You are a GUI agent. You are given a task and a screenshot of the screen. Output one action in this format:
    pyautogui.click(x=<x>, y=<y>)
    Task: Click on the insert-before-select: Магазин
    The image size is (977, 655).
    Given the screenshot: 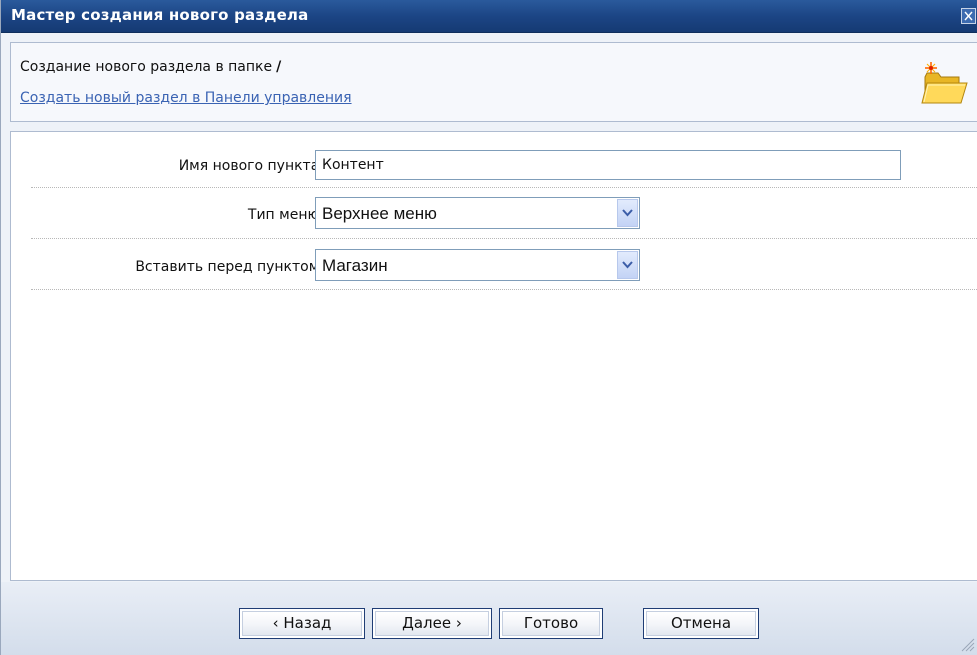 What is the action you would take?
    pyautogui.click(x=477, y=265)
    